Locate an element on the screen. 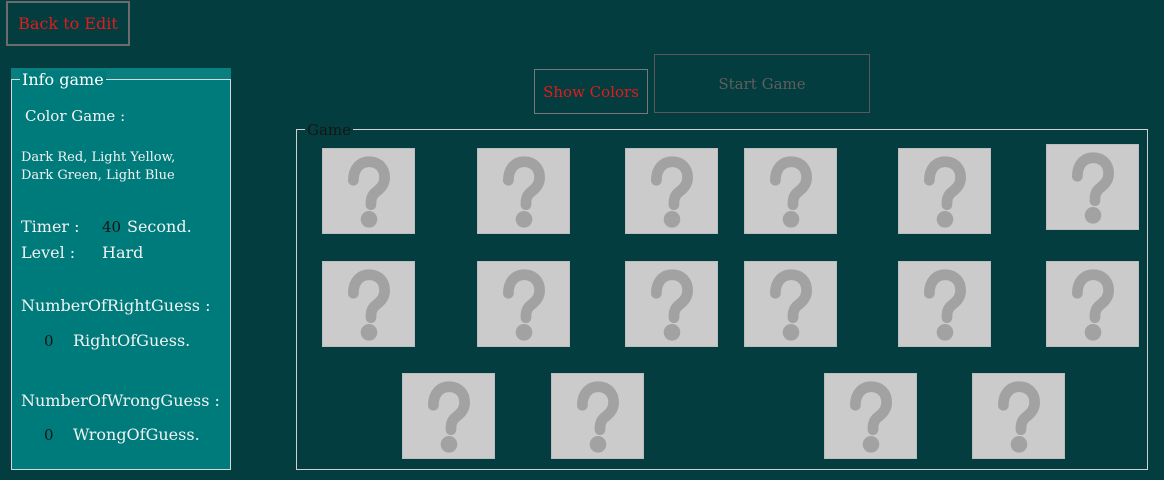 The width and height of the screenshot is (1164, 480). start-game-button: Start Game is located at coordinates (762, 83).